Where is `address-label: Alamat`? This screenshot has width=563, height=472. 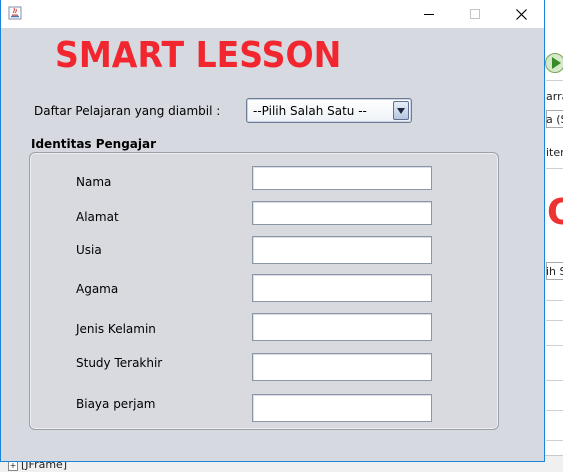
address-label: Alamat is located at coordinates (97, 217).